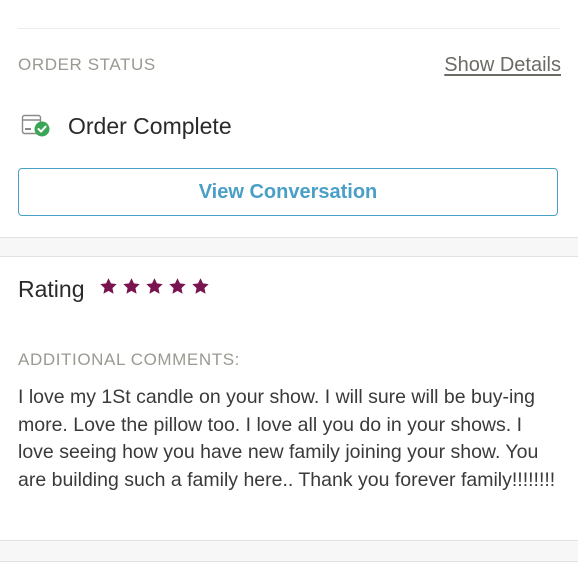  What do you see at coordinates (502, 65) in the screenshot?
I see `show-details-link: Show Details` at bounding box center [502, 65].